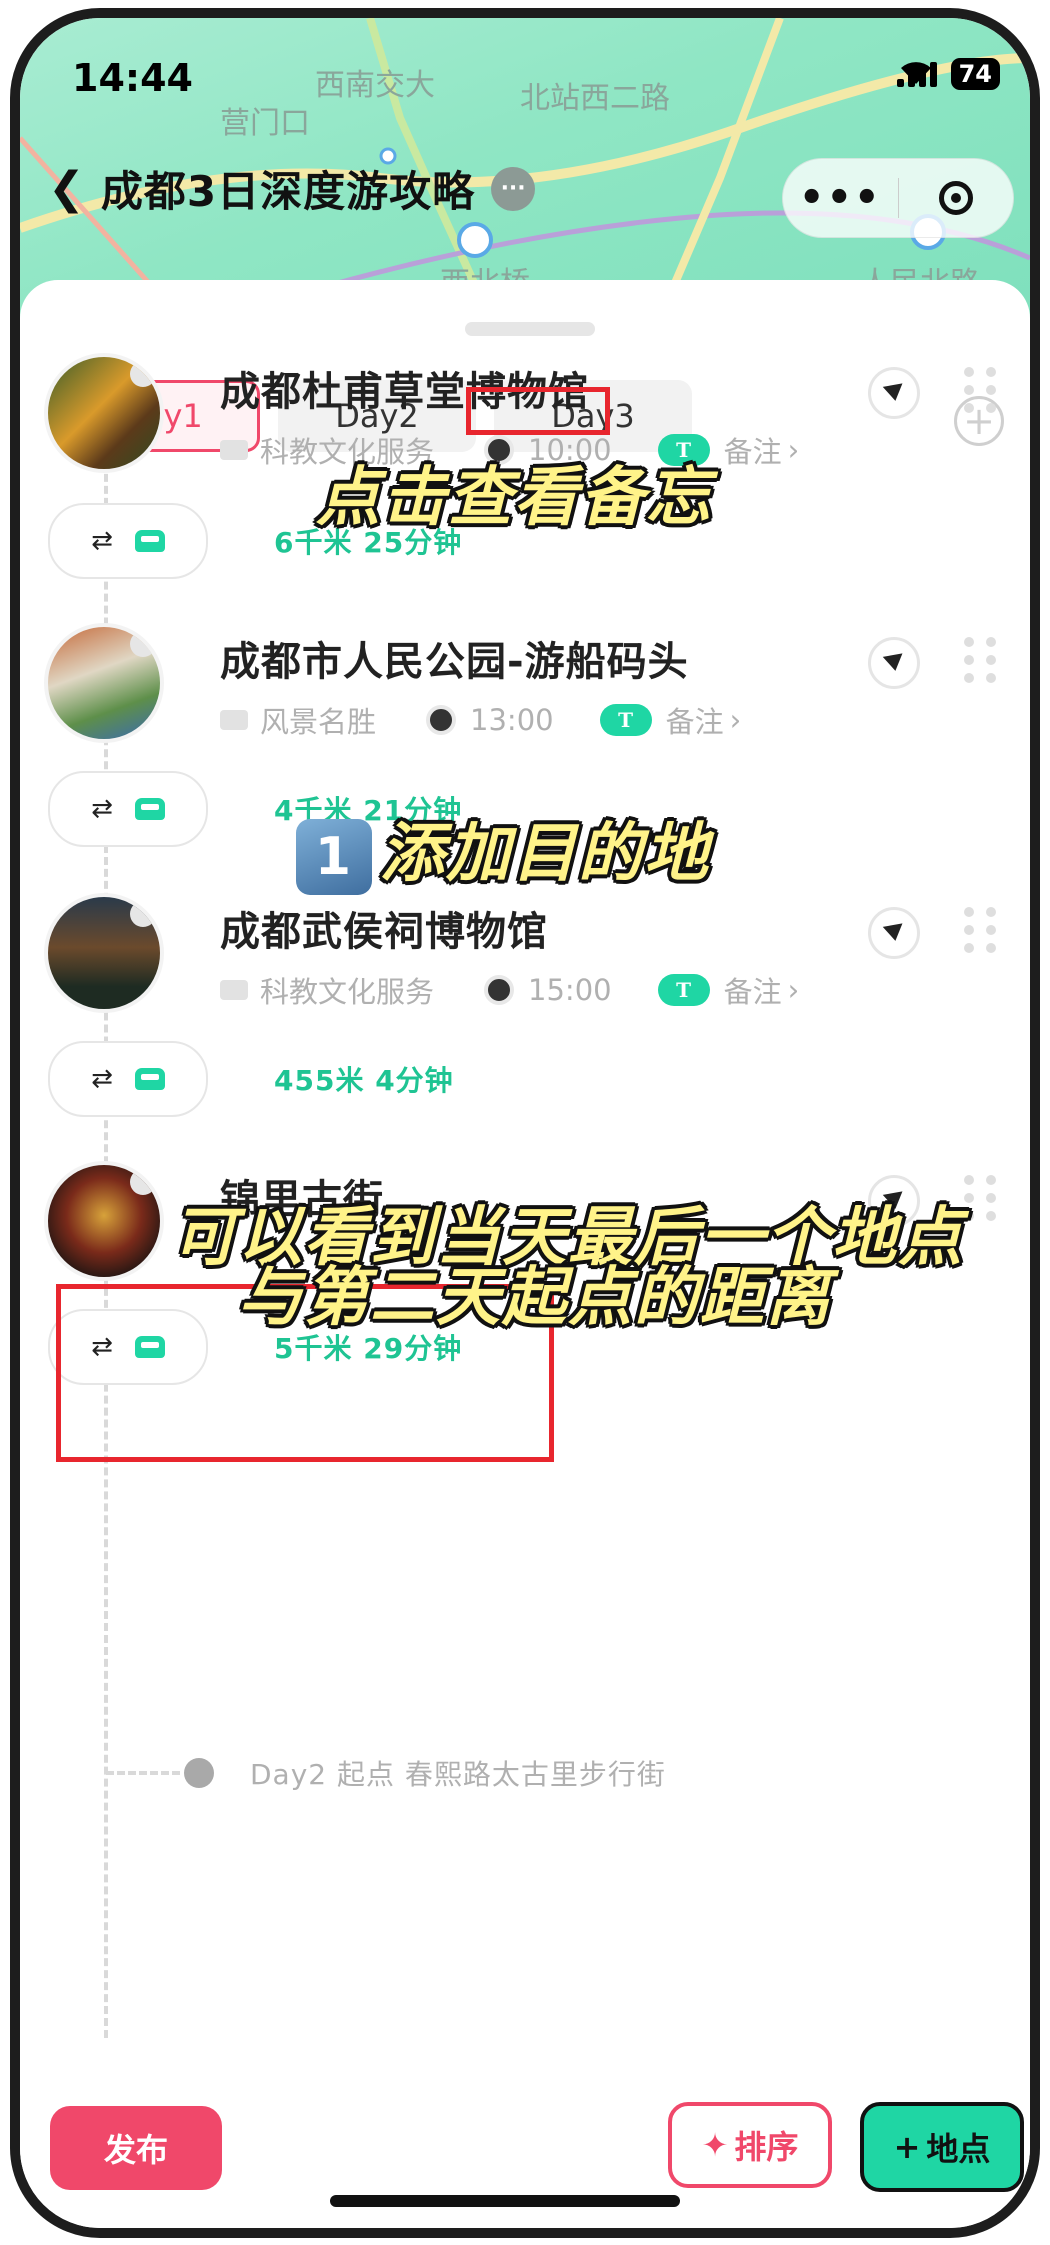  Describe the element at coordinates (948, 74) in the screenshot. I see `status-icons: 74` at that location.